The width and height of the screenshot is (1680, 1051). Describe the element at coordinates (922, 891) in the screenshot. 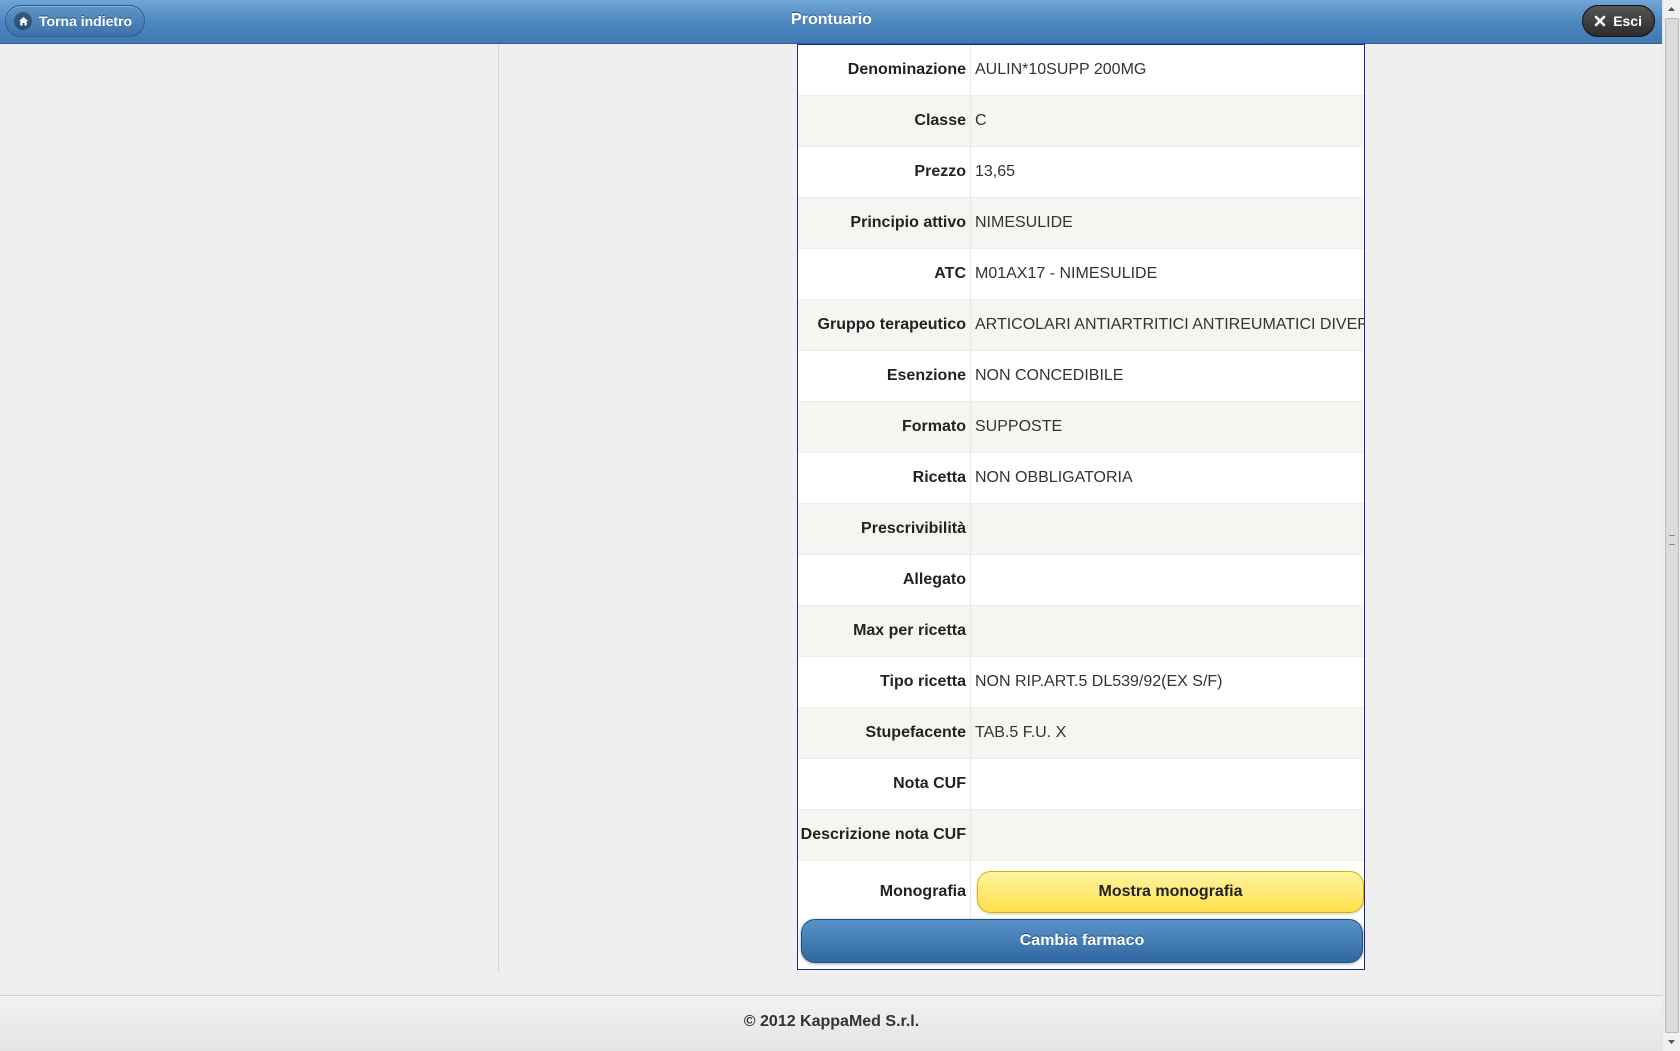

I see `row-label: Monografia` at that location.